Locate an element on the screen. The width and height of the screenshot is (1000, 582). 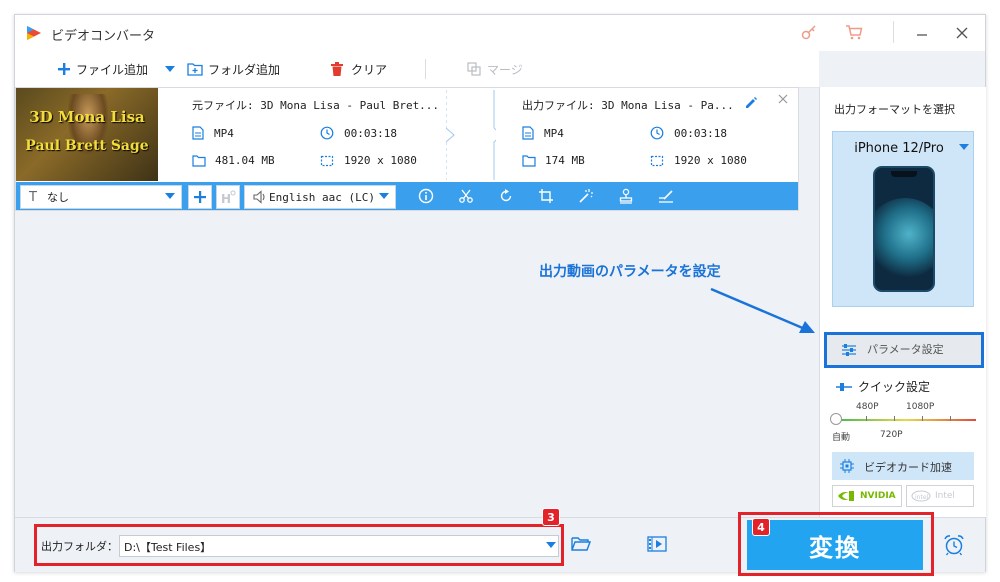
alarm-clock-icon is located at coordinates (954, 545).